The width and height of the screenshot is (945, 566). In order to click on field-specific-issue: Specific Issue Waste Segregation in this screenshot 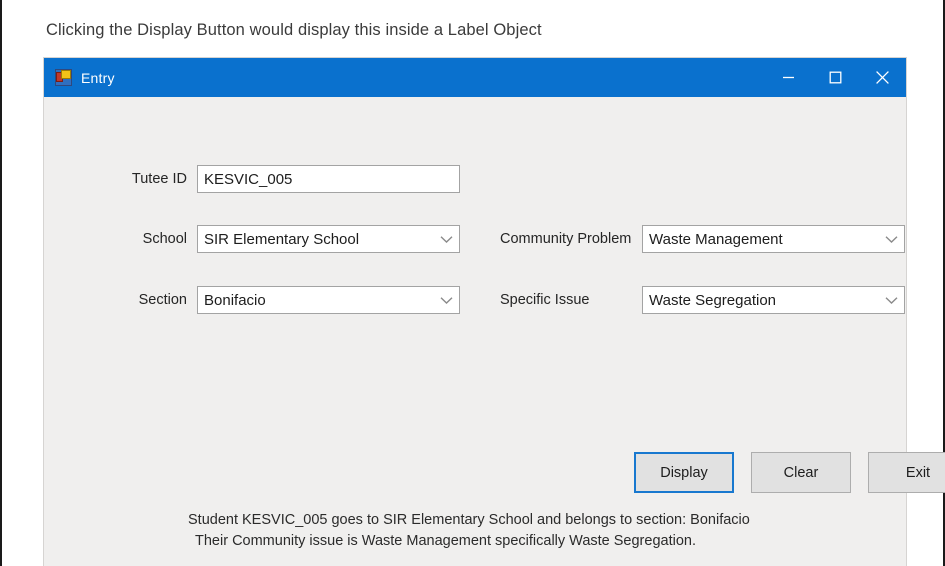, I will do `click(702, 300)`.